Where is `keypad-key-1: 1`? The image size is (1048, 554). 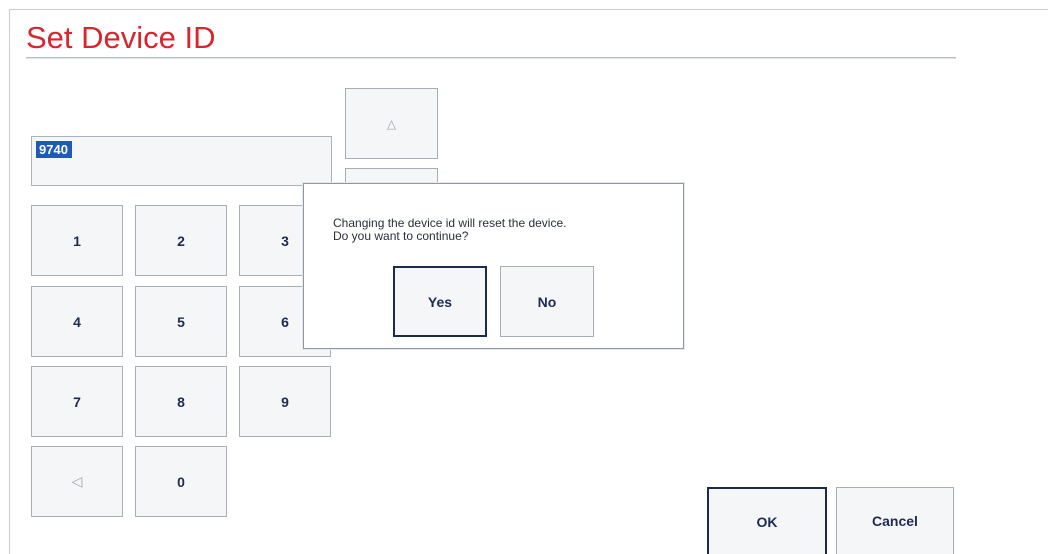 keypad-key-1: 1 is located at coordinates (77, 240).